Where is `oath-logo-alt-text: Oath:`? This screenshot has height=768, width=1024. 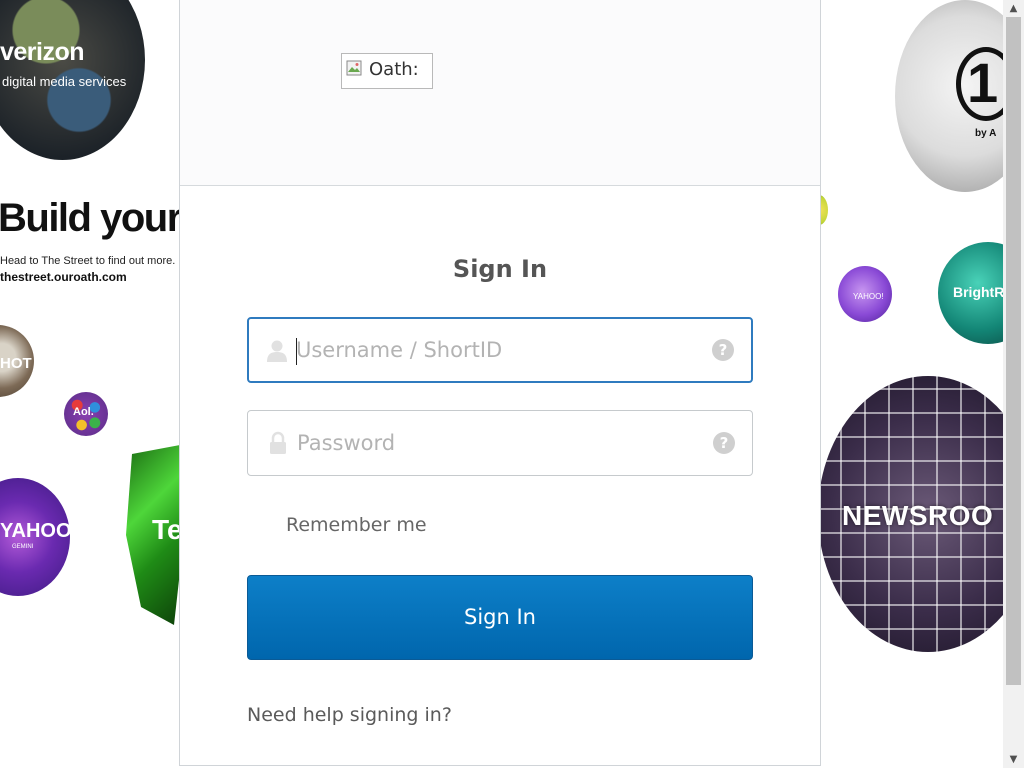 oath-logo-alt-text: Oath: is located at coordinates (394, 69).